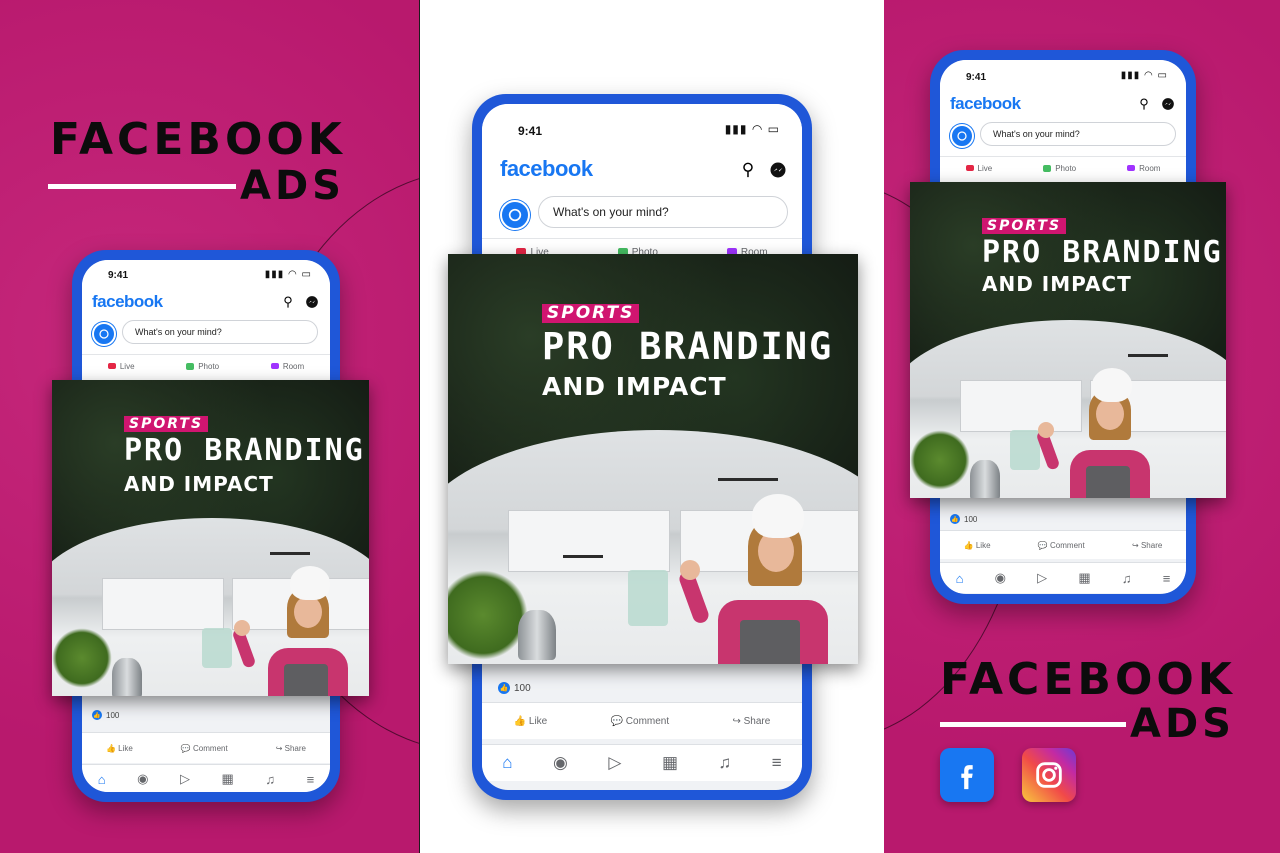  Describe the element at coordinates (967, 775) in the screenshot. I see `facebook-logo-icon` at that location.